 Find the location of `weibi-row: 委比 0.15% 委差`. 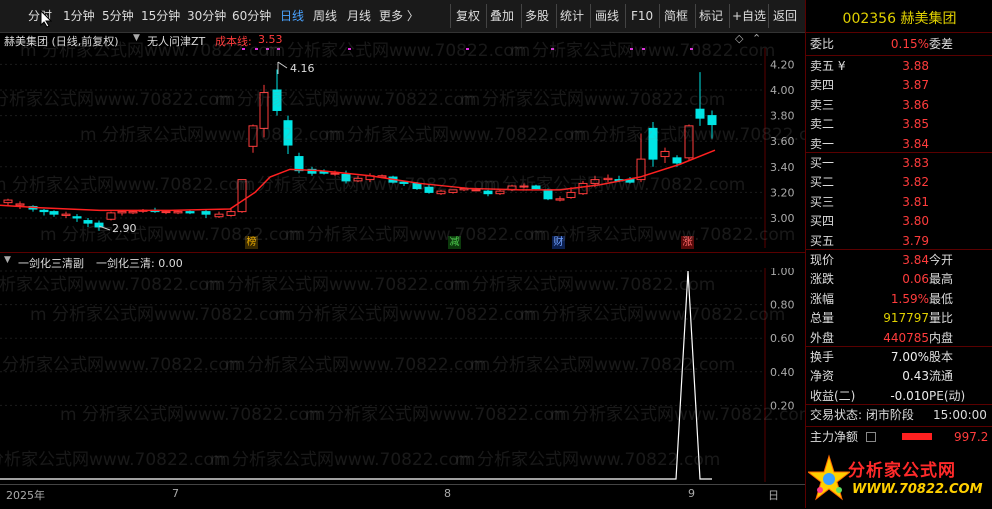

weibi-row: 委比 0.15% 委差 is located at coordinates (899, 44).